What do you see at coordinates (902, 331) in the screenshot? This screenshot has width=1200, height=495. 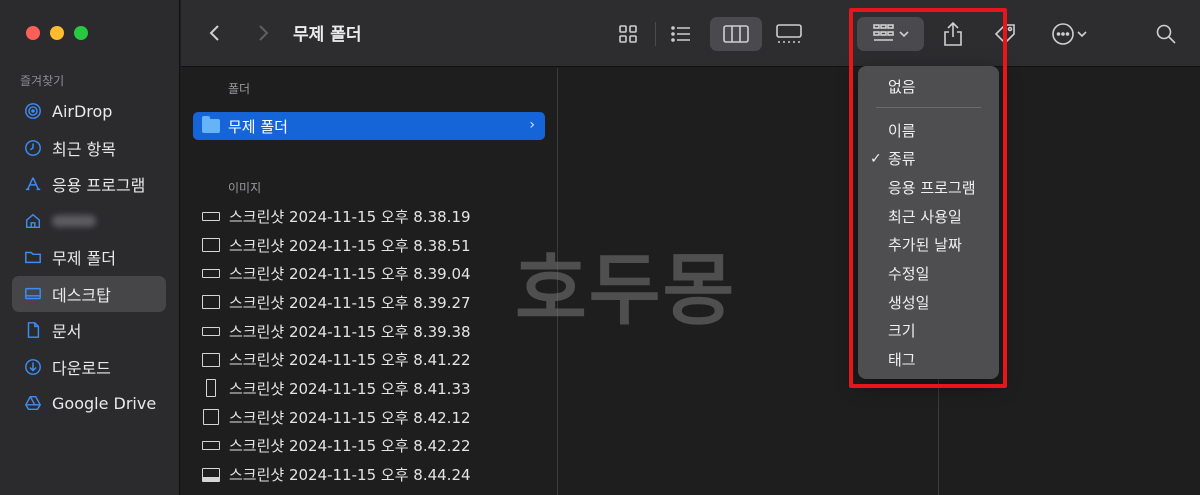 I see `menu-item-label: 크기` at bounding box center [902, 331].